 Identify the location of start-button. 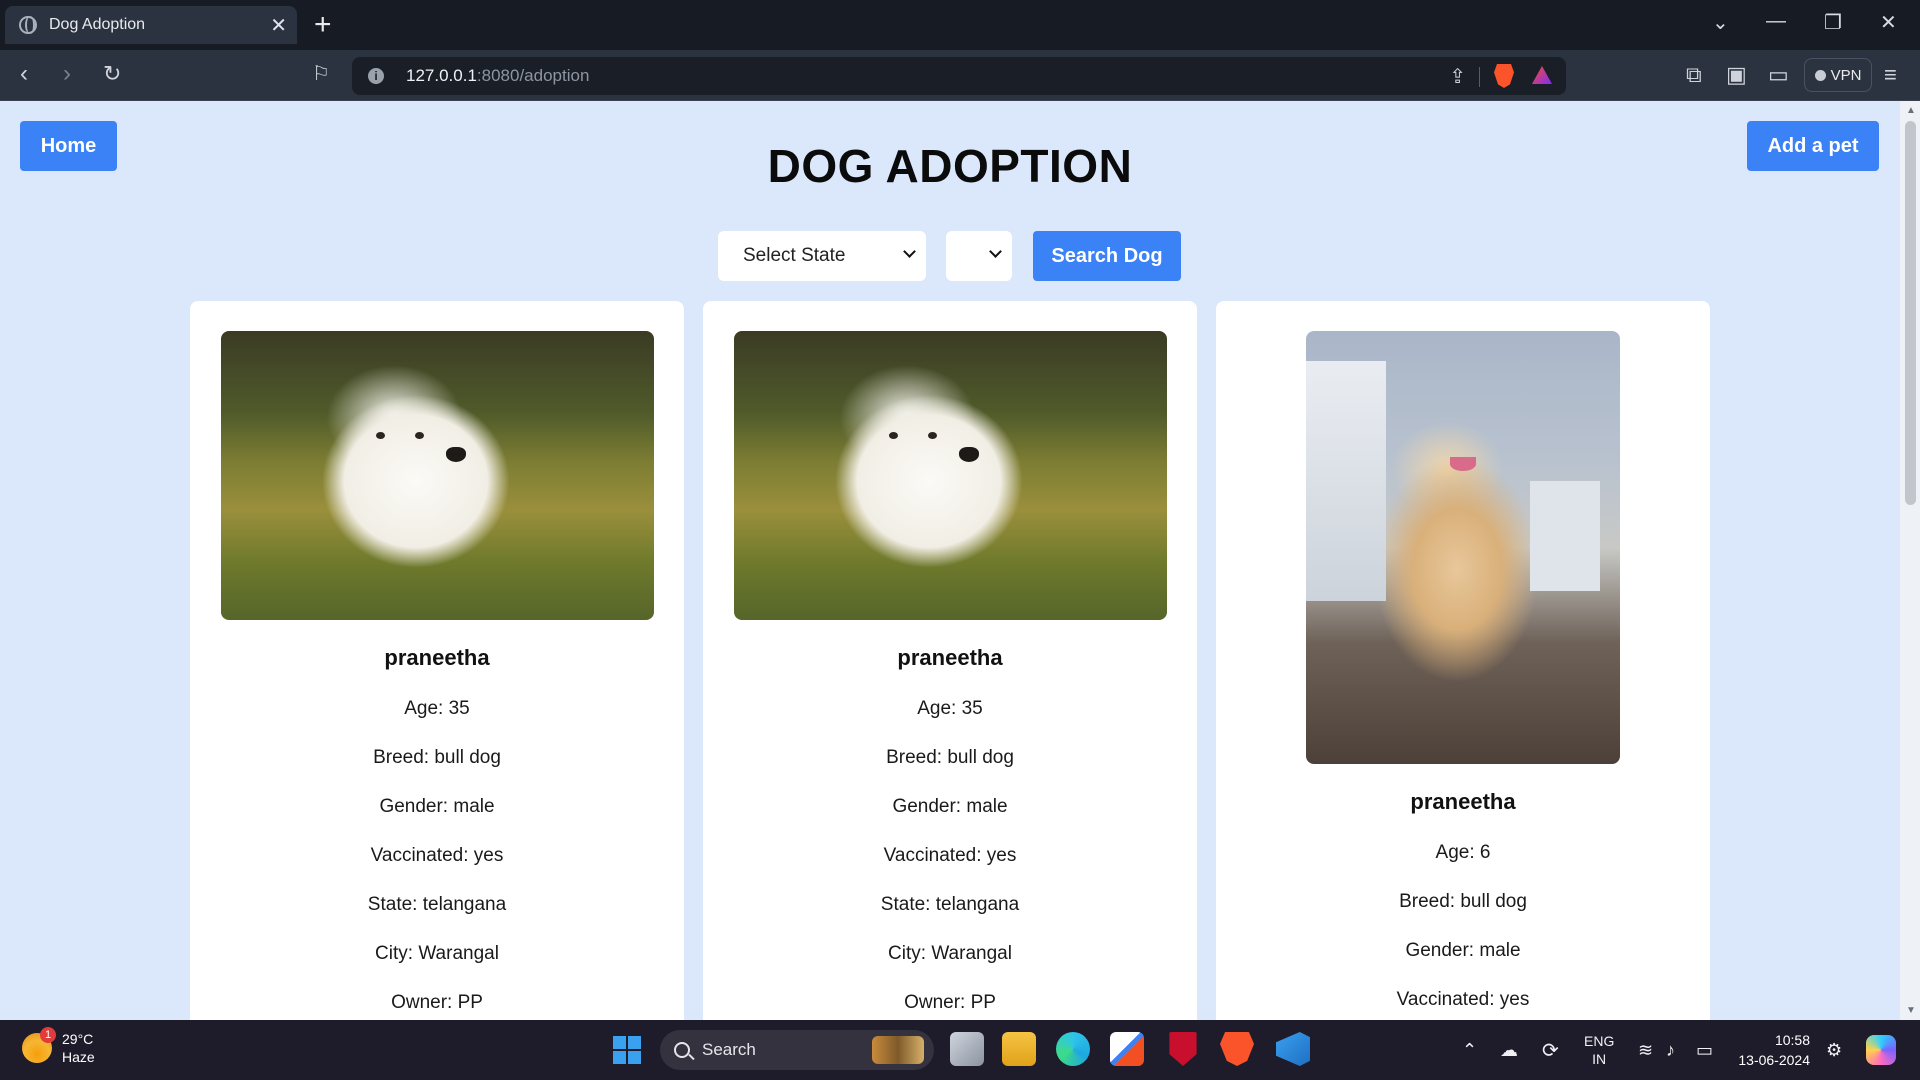
(627, 1050).